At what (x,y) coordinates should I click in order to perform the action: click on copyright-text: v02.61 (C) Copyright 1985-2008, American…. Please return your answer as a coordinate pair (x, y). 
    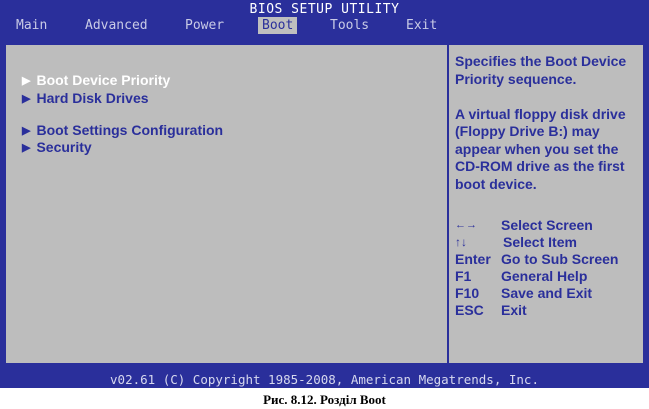
    Looking at the image, I should click on (324, 379).